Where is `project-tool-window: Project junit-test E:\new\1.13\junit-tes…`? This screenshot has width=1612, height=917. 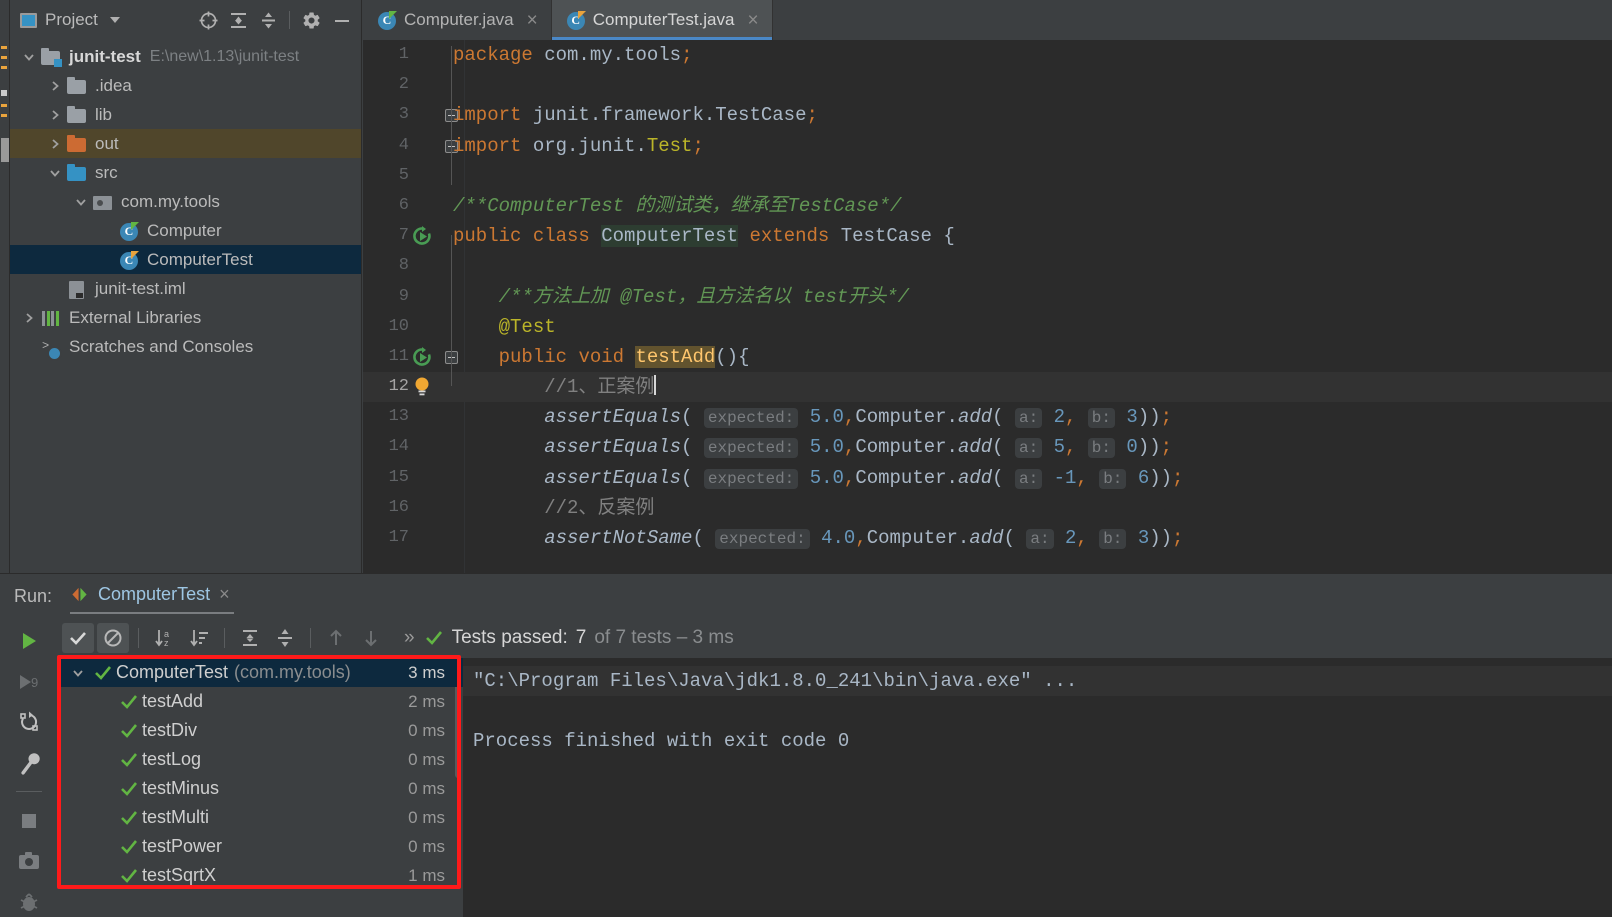
project-tool-window: Project junit-test E:\new\1.13\junit-tes… is located at coordinates (186, 286).